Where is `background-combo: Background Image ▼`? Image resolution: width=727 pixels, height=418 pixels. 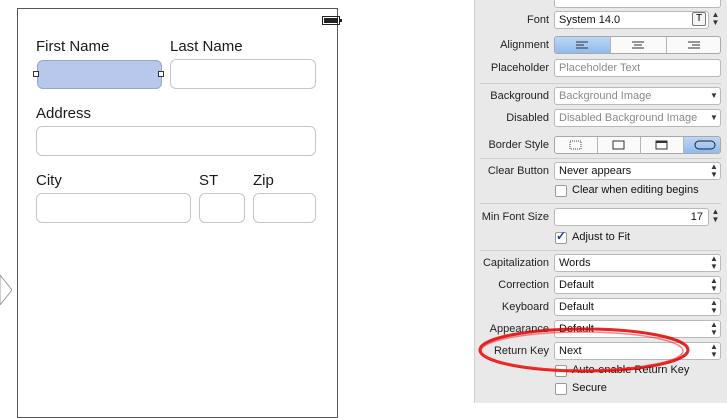 background-combo: Background Image ▼ is located at coordinates (637, 96).